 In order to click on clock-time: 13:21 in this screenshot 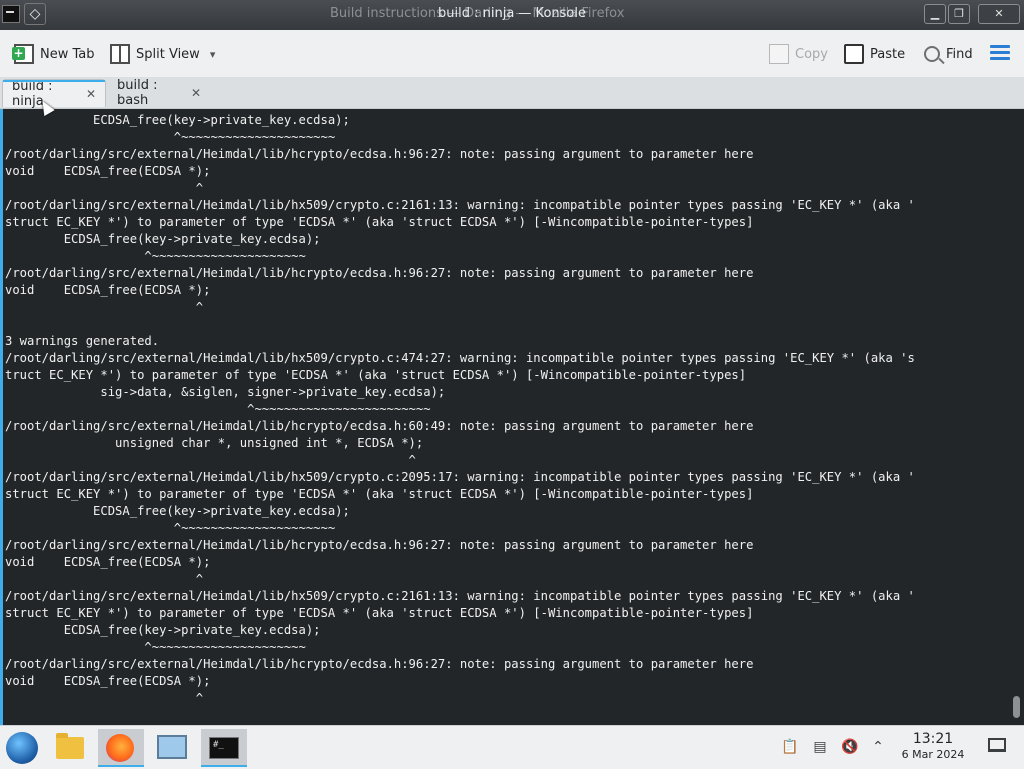, I will do `click(933, 739)`.